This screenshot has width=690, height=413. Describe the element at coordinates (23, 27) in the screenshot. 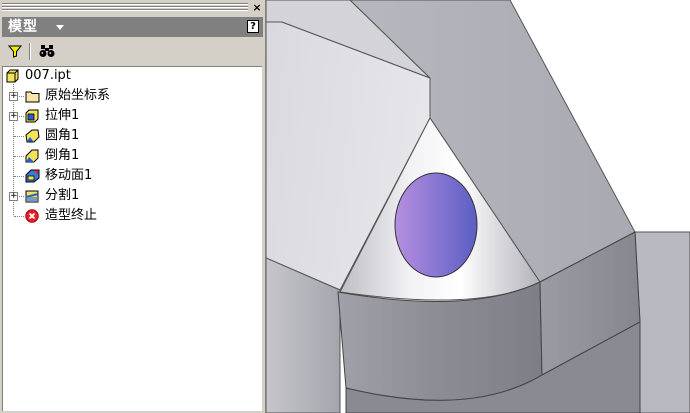

I see `panel-title: 模型` at that location.